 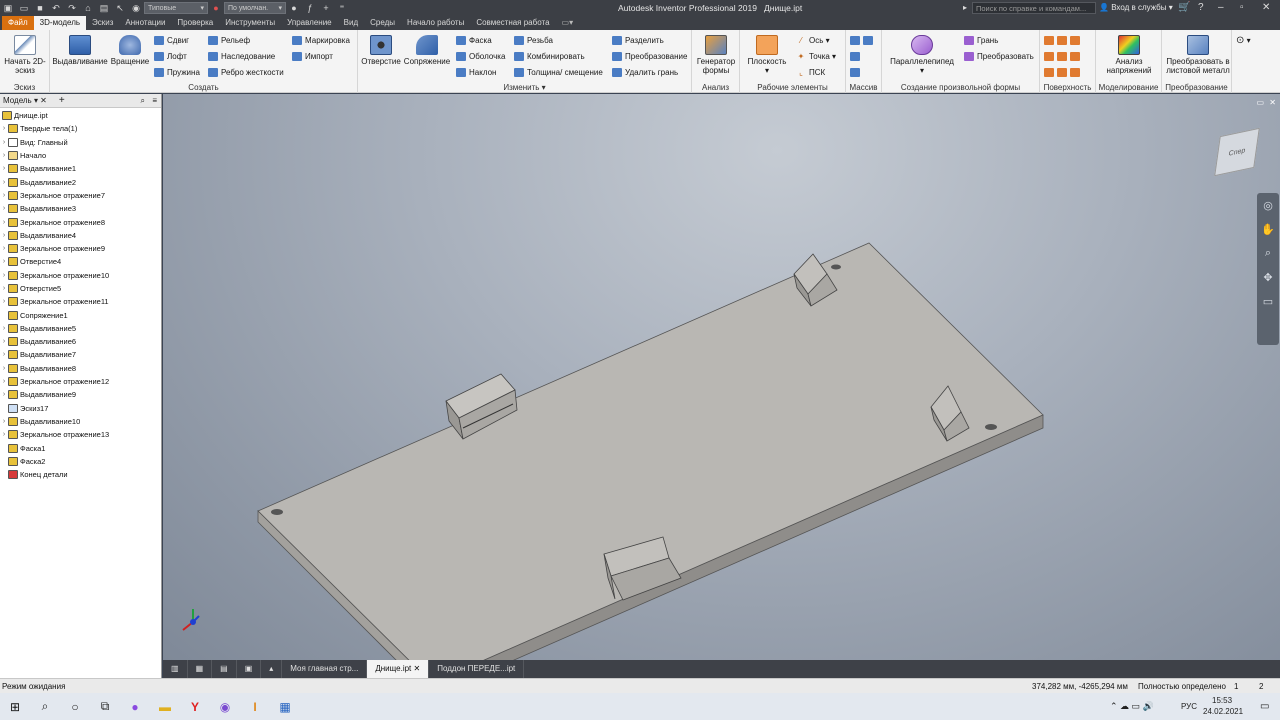 What do you see at coordinates (80, 261) in the screenshot?
I see `browser-node: › Отверстие4` at bounding box center [80, 261].